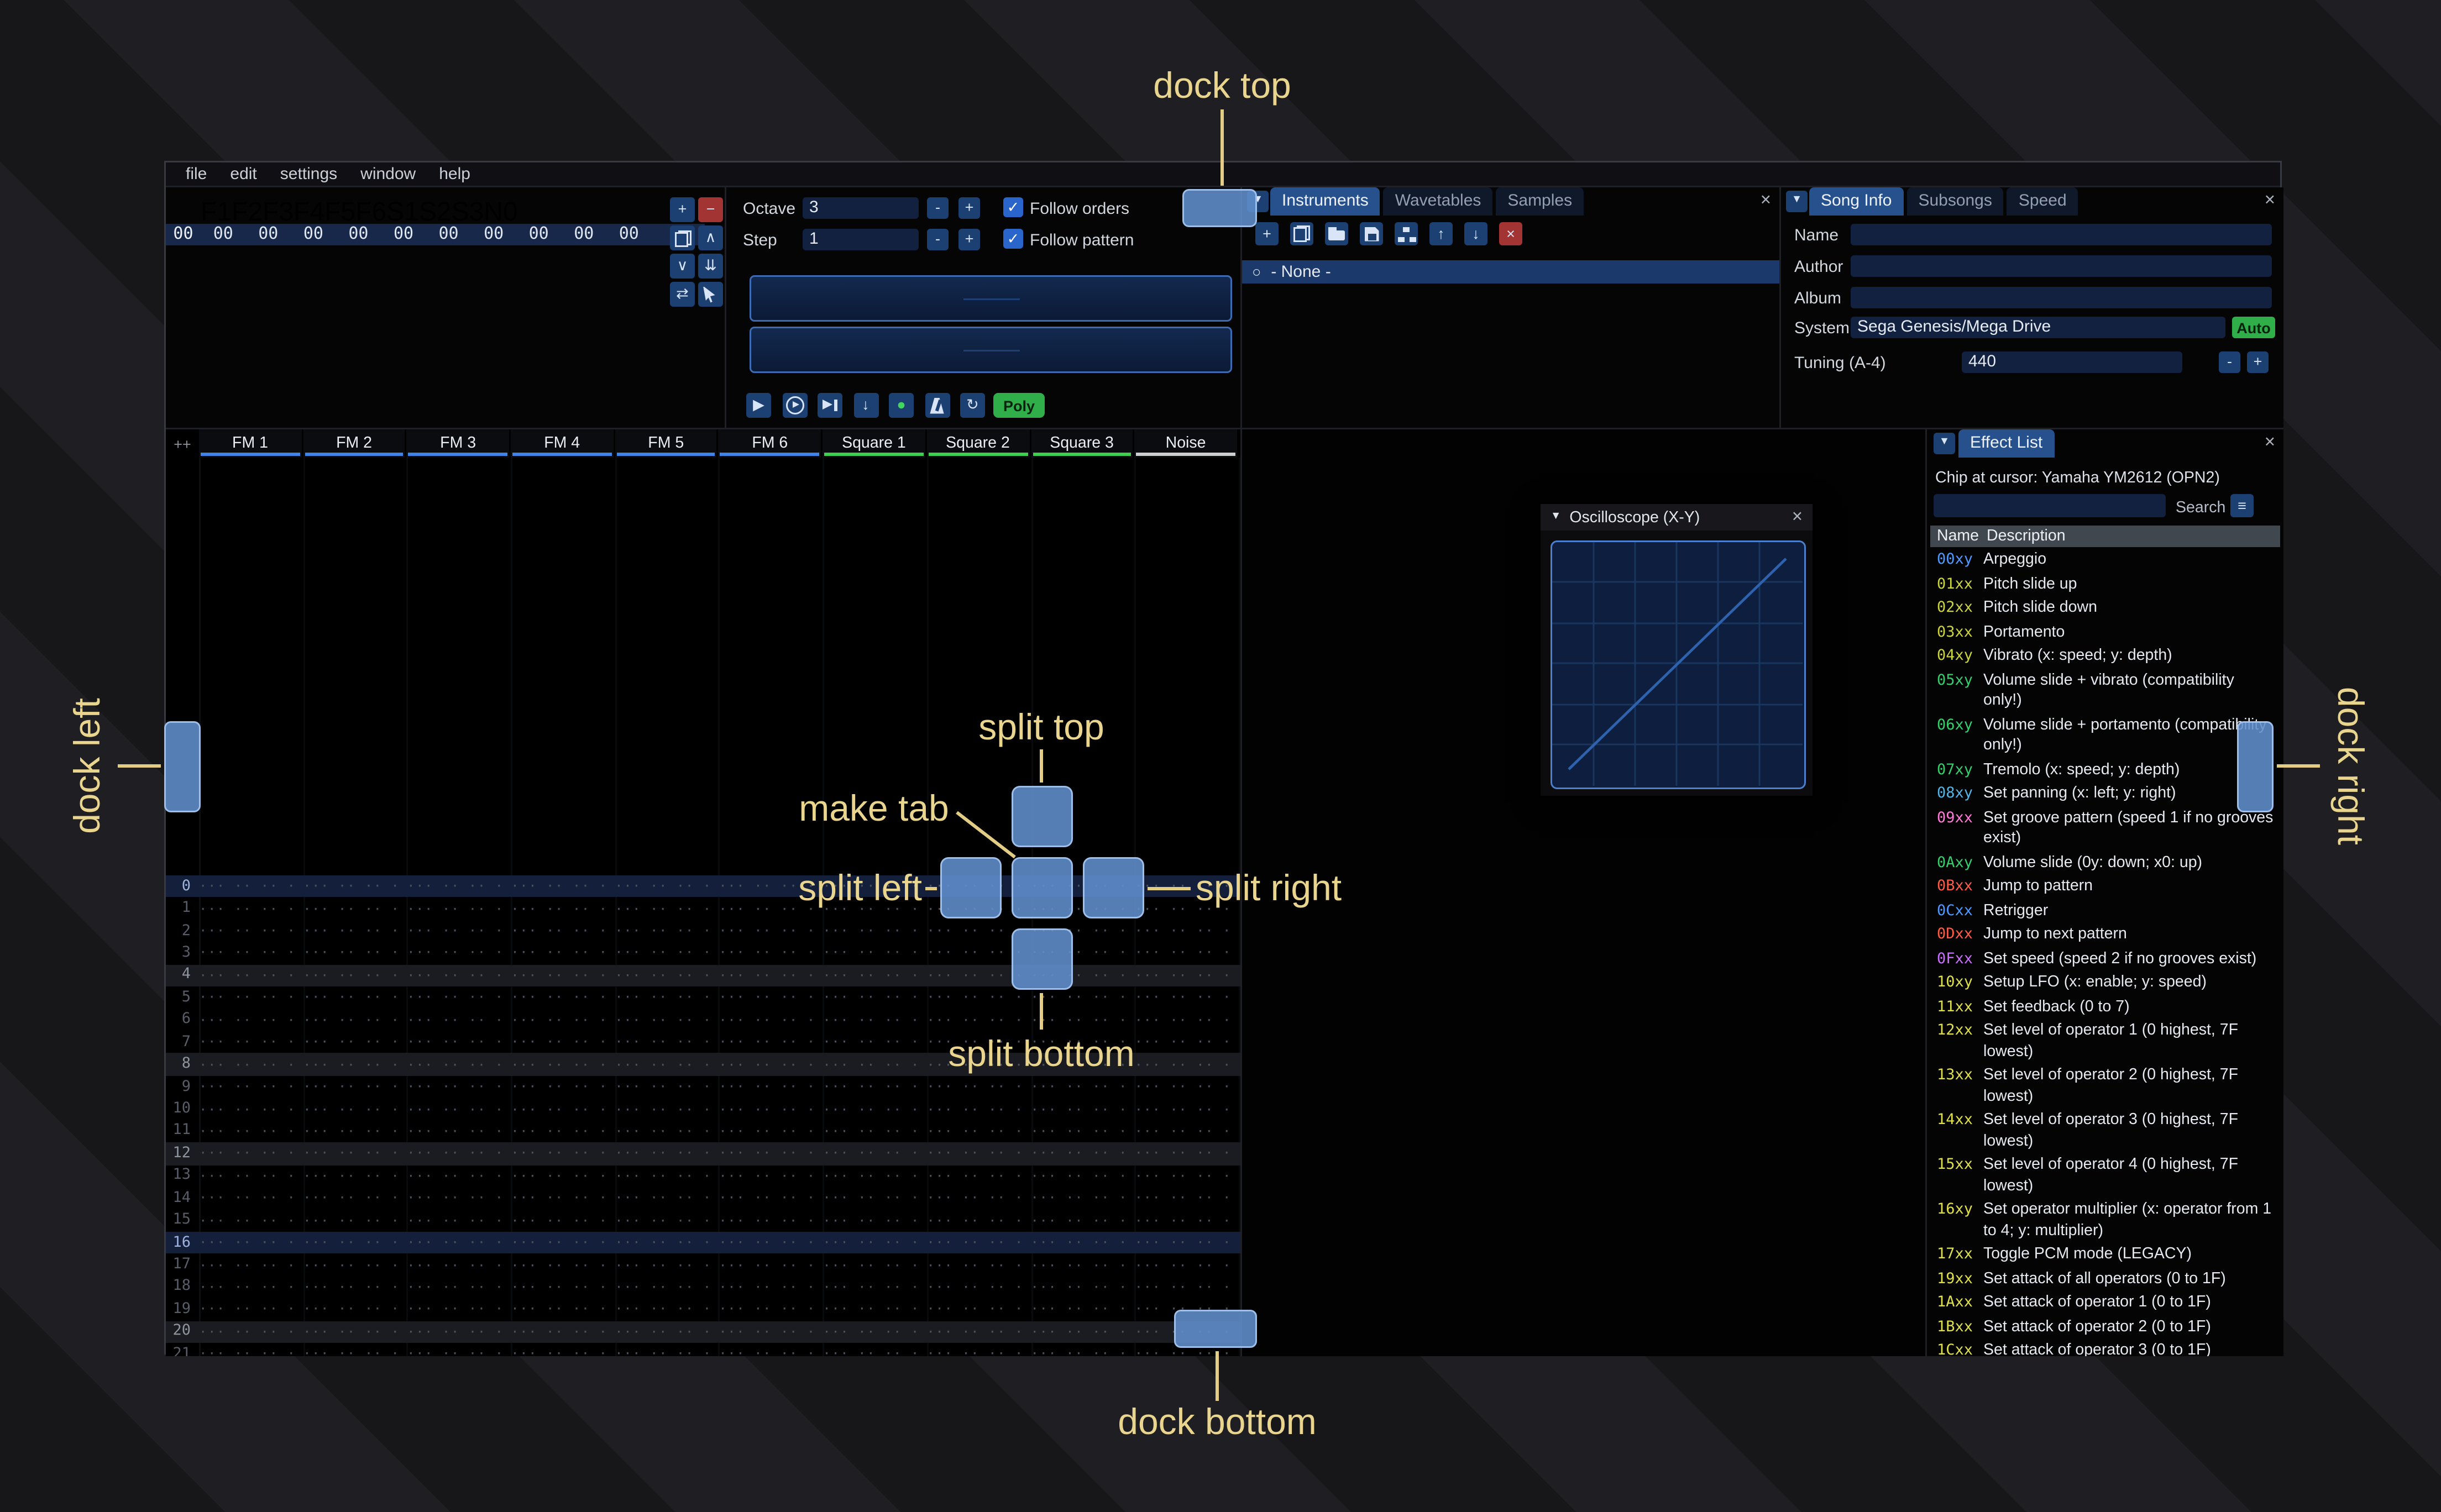 This screenshot has height=1512, width=2441. What do you see at coordinates (243, 175) in the screenshot?
I see `menu-item-edit: edit` at bounding box center [243, 175].